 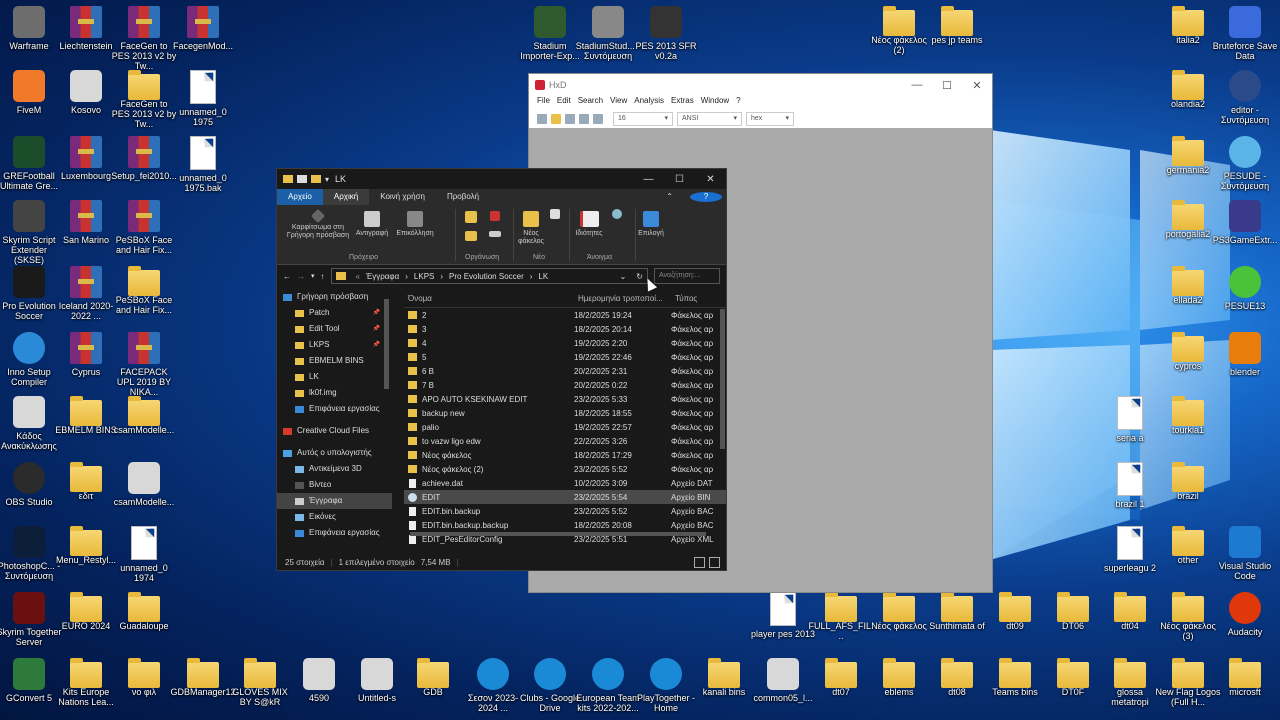 I want to click on desktop-icon: EBMELM BINS, so click(x=86, y=415).